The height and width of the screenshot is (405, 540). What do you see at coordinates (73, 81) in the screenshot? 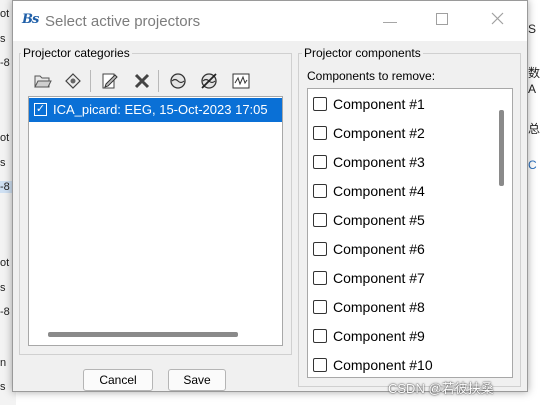
I see `refresh-icon` at bounding box center [73, 81].